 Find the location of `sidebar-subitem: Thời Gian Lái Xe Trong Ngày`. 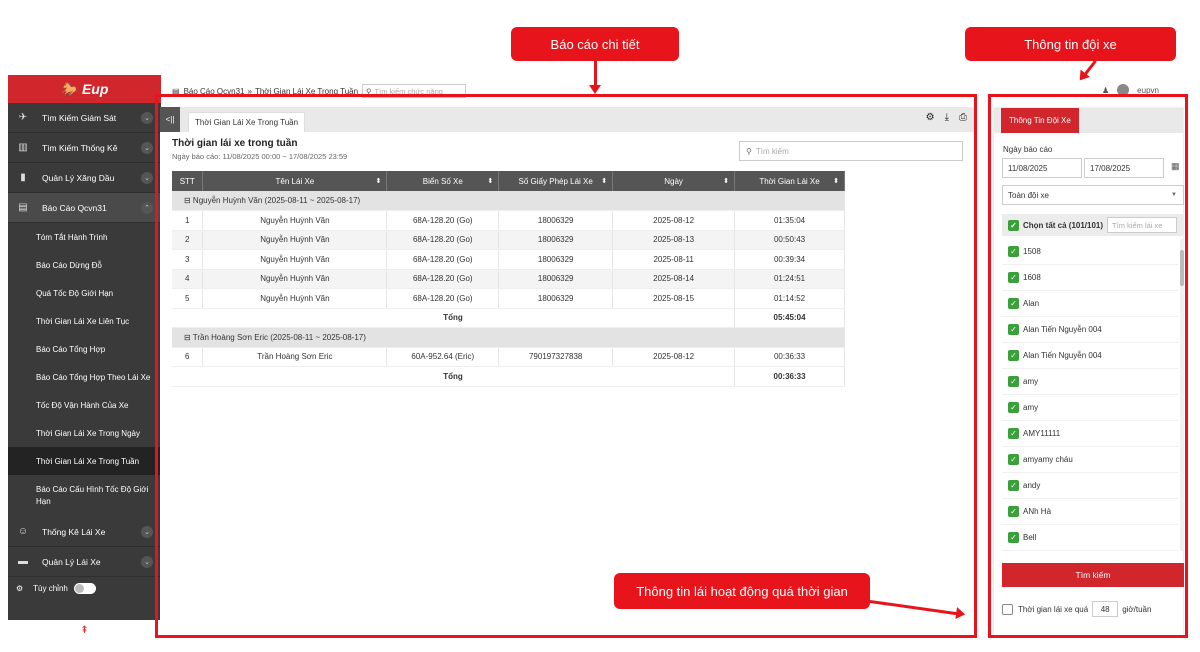

sidebar-subitem: Thời Gian Lái Xe Trong Ngày is located at coordinates (84, 433).